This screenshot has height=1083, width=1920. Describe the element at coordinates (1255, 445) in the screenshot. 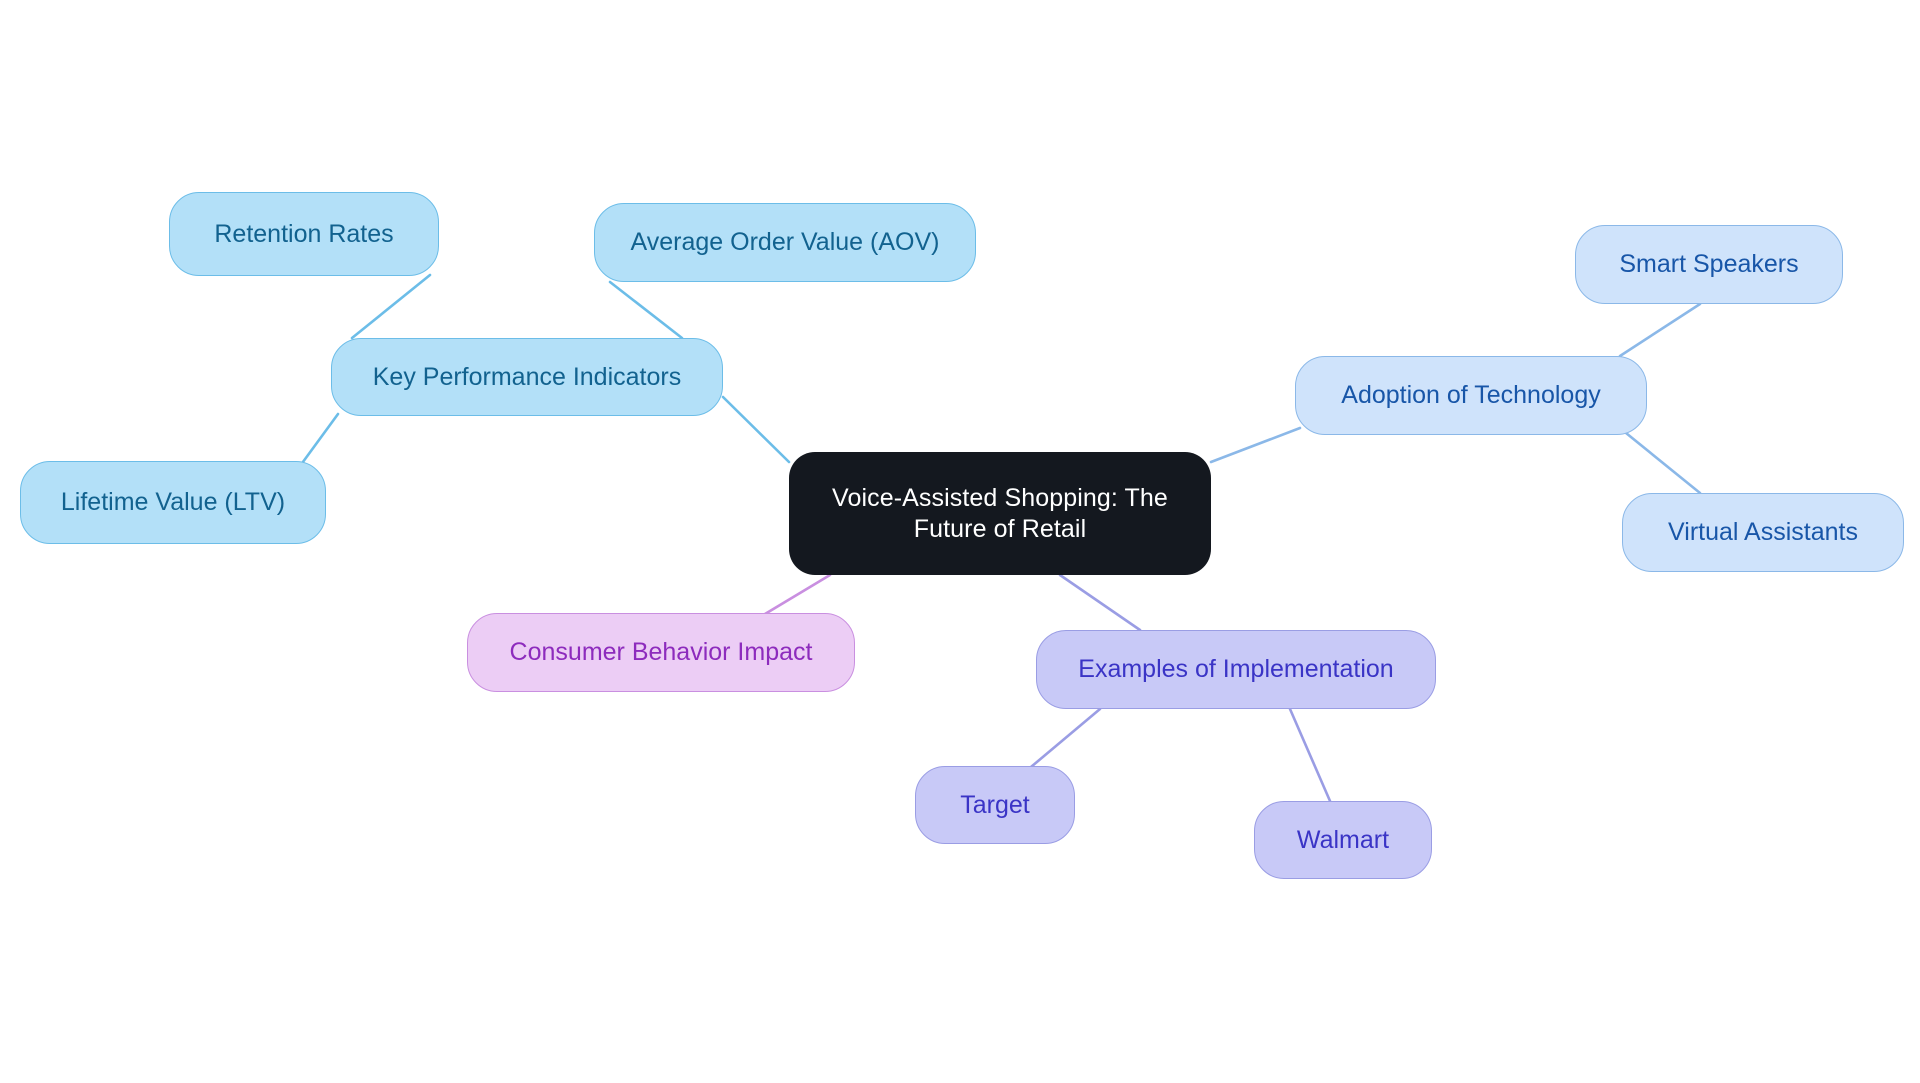

I see `root-to-adoption` at that location.